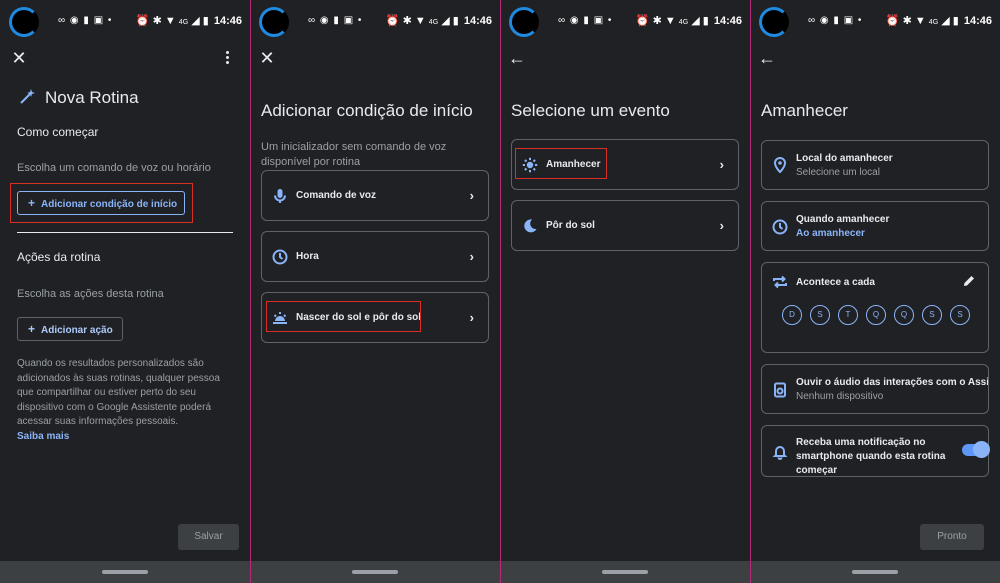 The width and height of the screenshot is (1000, 583). I want to click on section-divider, so click(125, 232).